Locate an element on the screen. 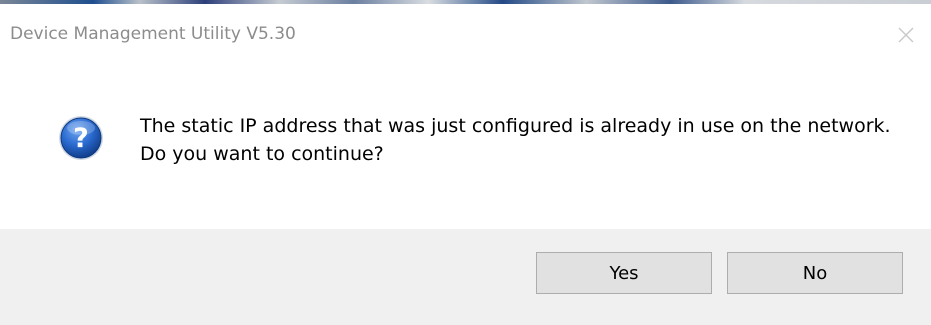  yes-button: Yes is located at coordinates (624, 273).